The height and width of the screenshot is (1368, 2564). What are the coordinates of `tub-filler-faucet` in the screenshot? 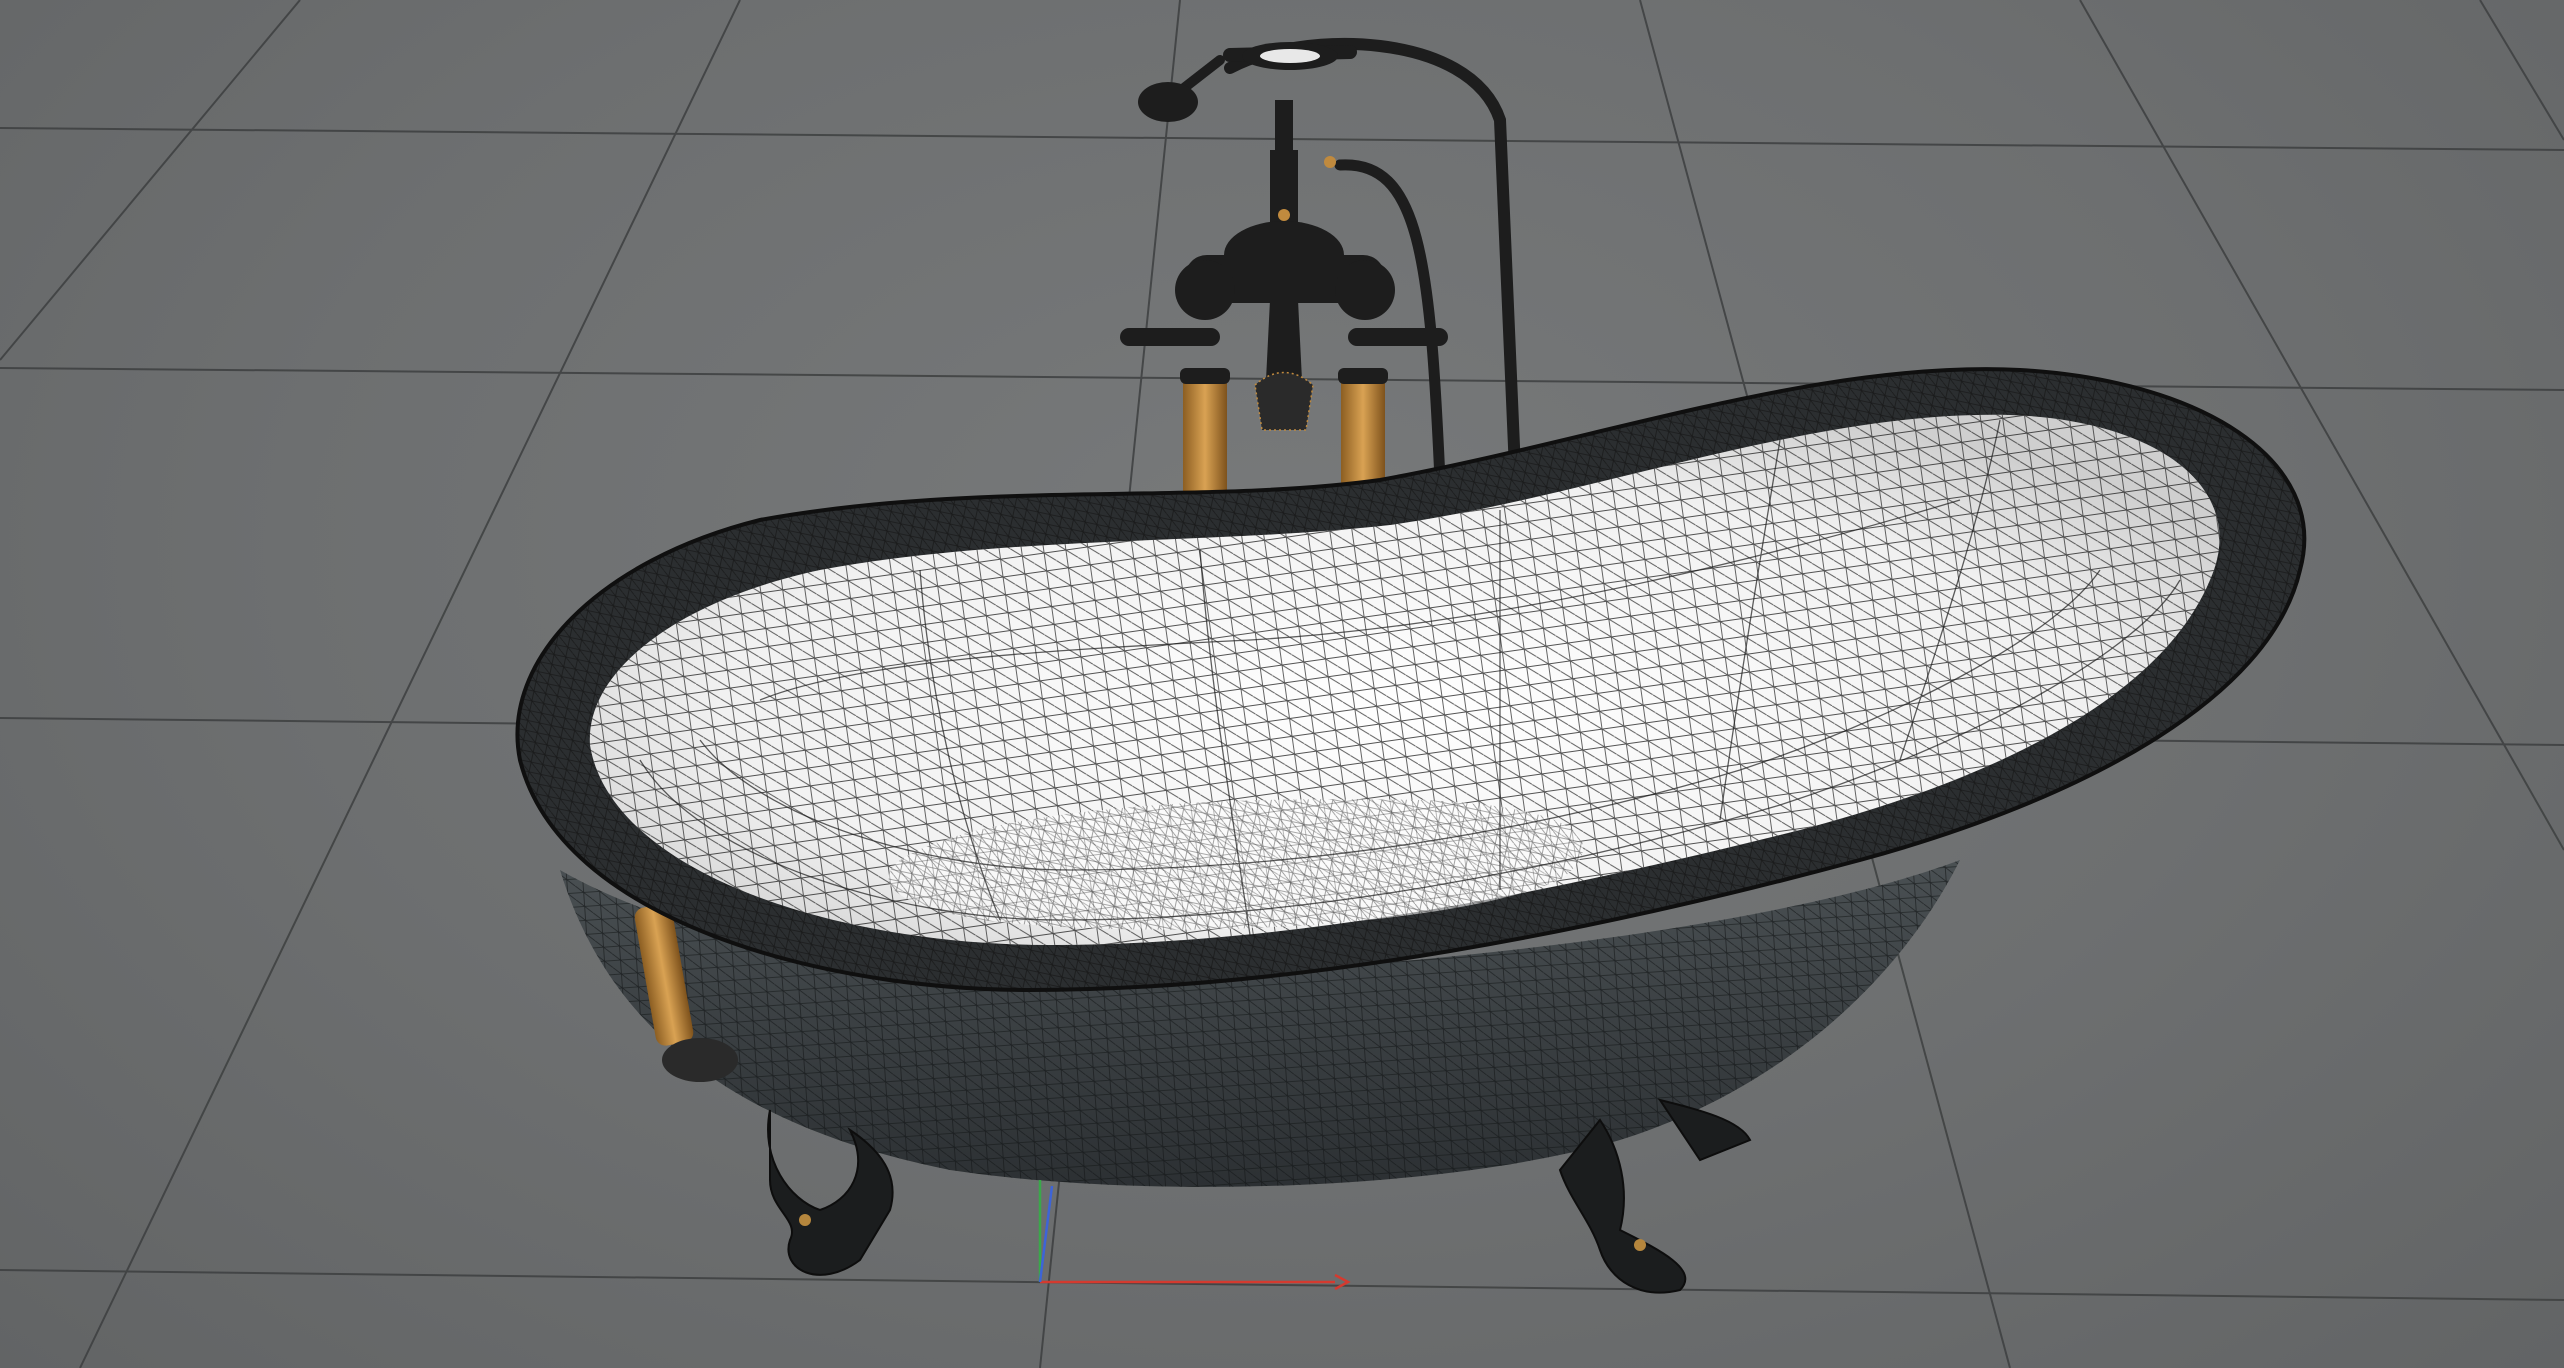 It's located at (1284, 302).